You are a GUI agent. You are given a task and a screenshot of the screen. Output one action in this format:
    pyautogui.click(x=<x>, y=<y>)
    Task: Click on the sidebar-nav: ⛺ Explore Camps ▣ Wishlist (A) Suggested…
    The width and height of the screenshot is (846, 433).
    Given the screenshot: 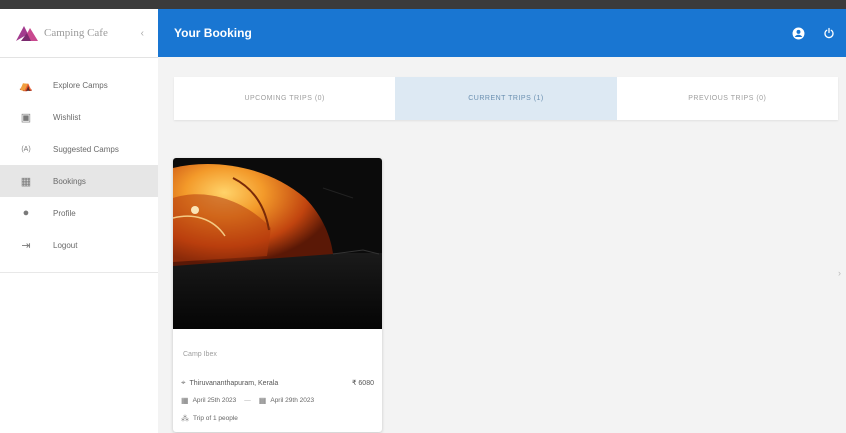 What is the action you would take?
    pyautogui.click(x=79, y=165)
    